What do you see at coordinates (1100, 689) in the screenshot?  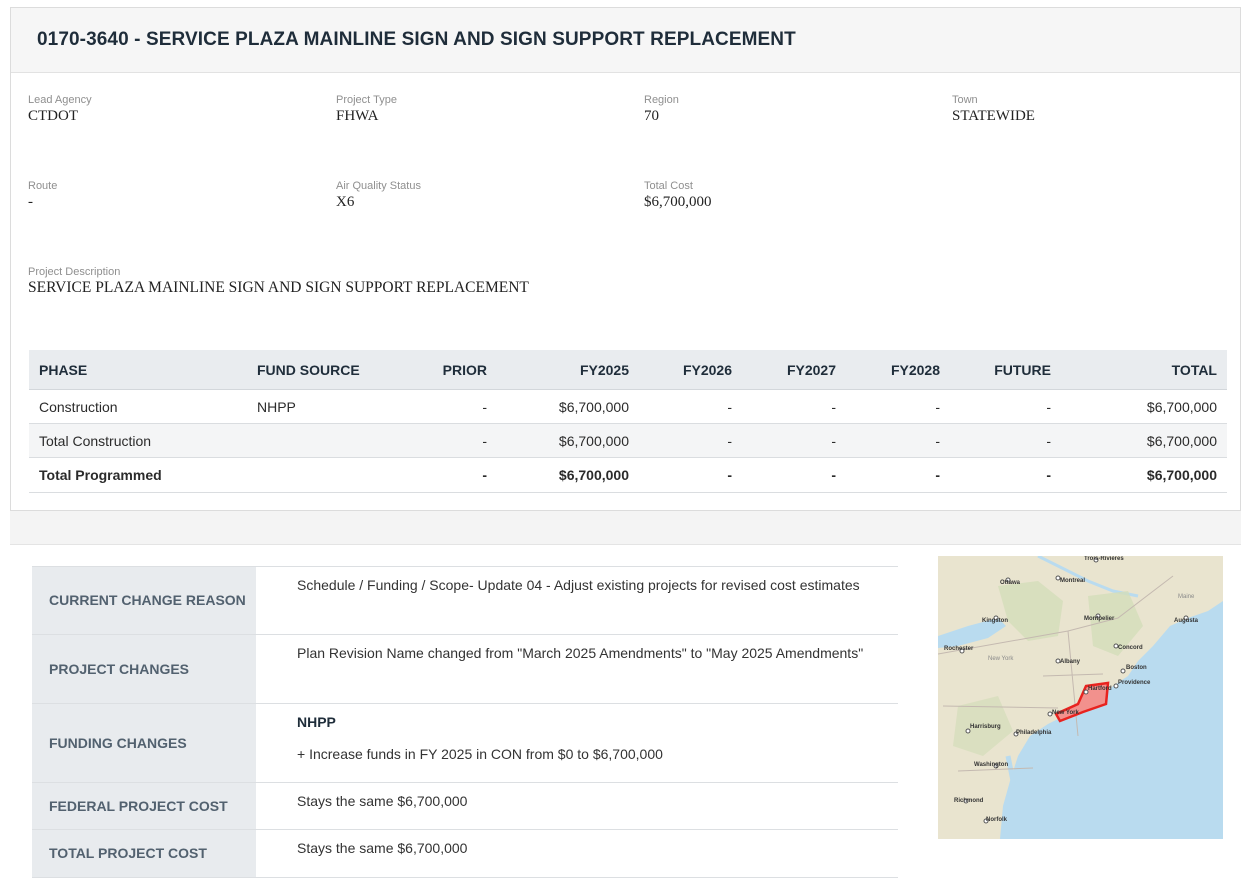 I see `map-label: Hartford` at bounding box center [1100, 689].